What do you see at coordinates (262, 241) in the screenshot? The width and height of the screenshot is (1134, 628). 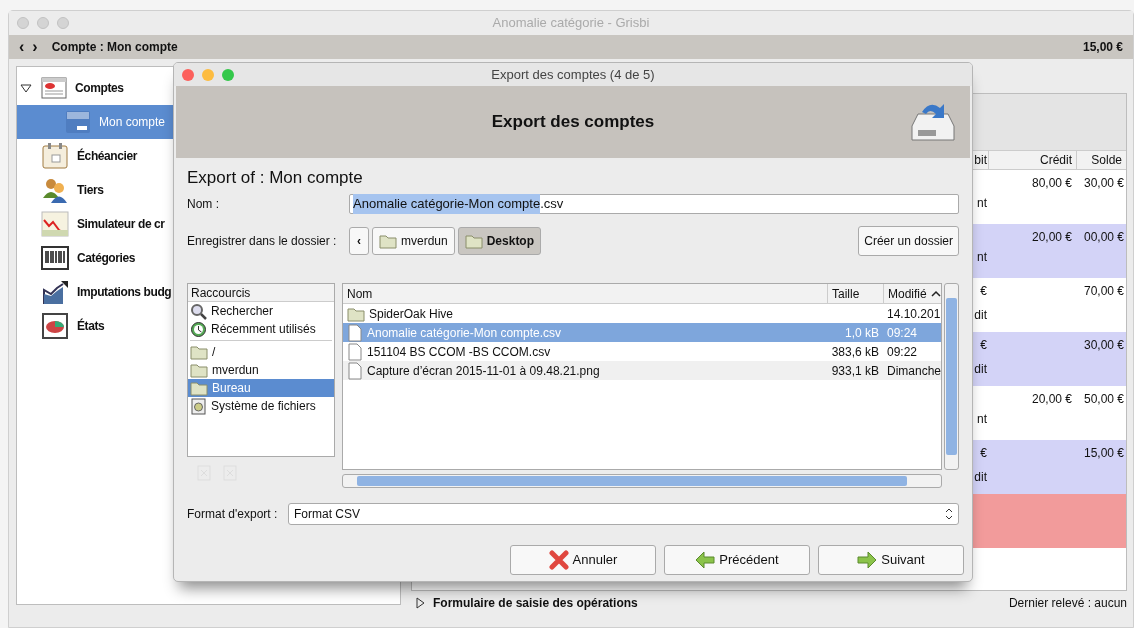 I see `field-label: Enregistrer dans le dossier :` at bounding box center [262, 241].